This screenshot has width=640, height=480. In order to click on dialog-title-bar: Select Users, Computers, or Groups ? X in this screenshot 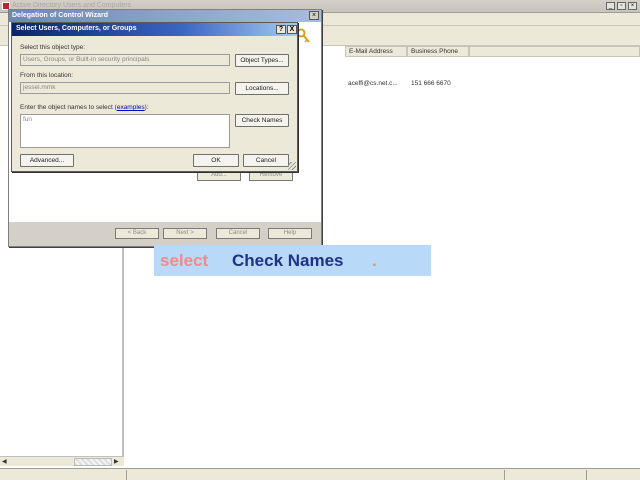, I will do `click(154, 29)`.